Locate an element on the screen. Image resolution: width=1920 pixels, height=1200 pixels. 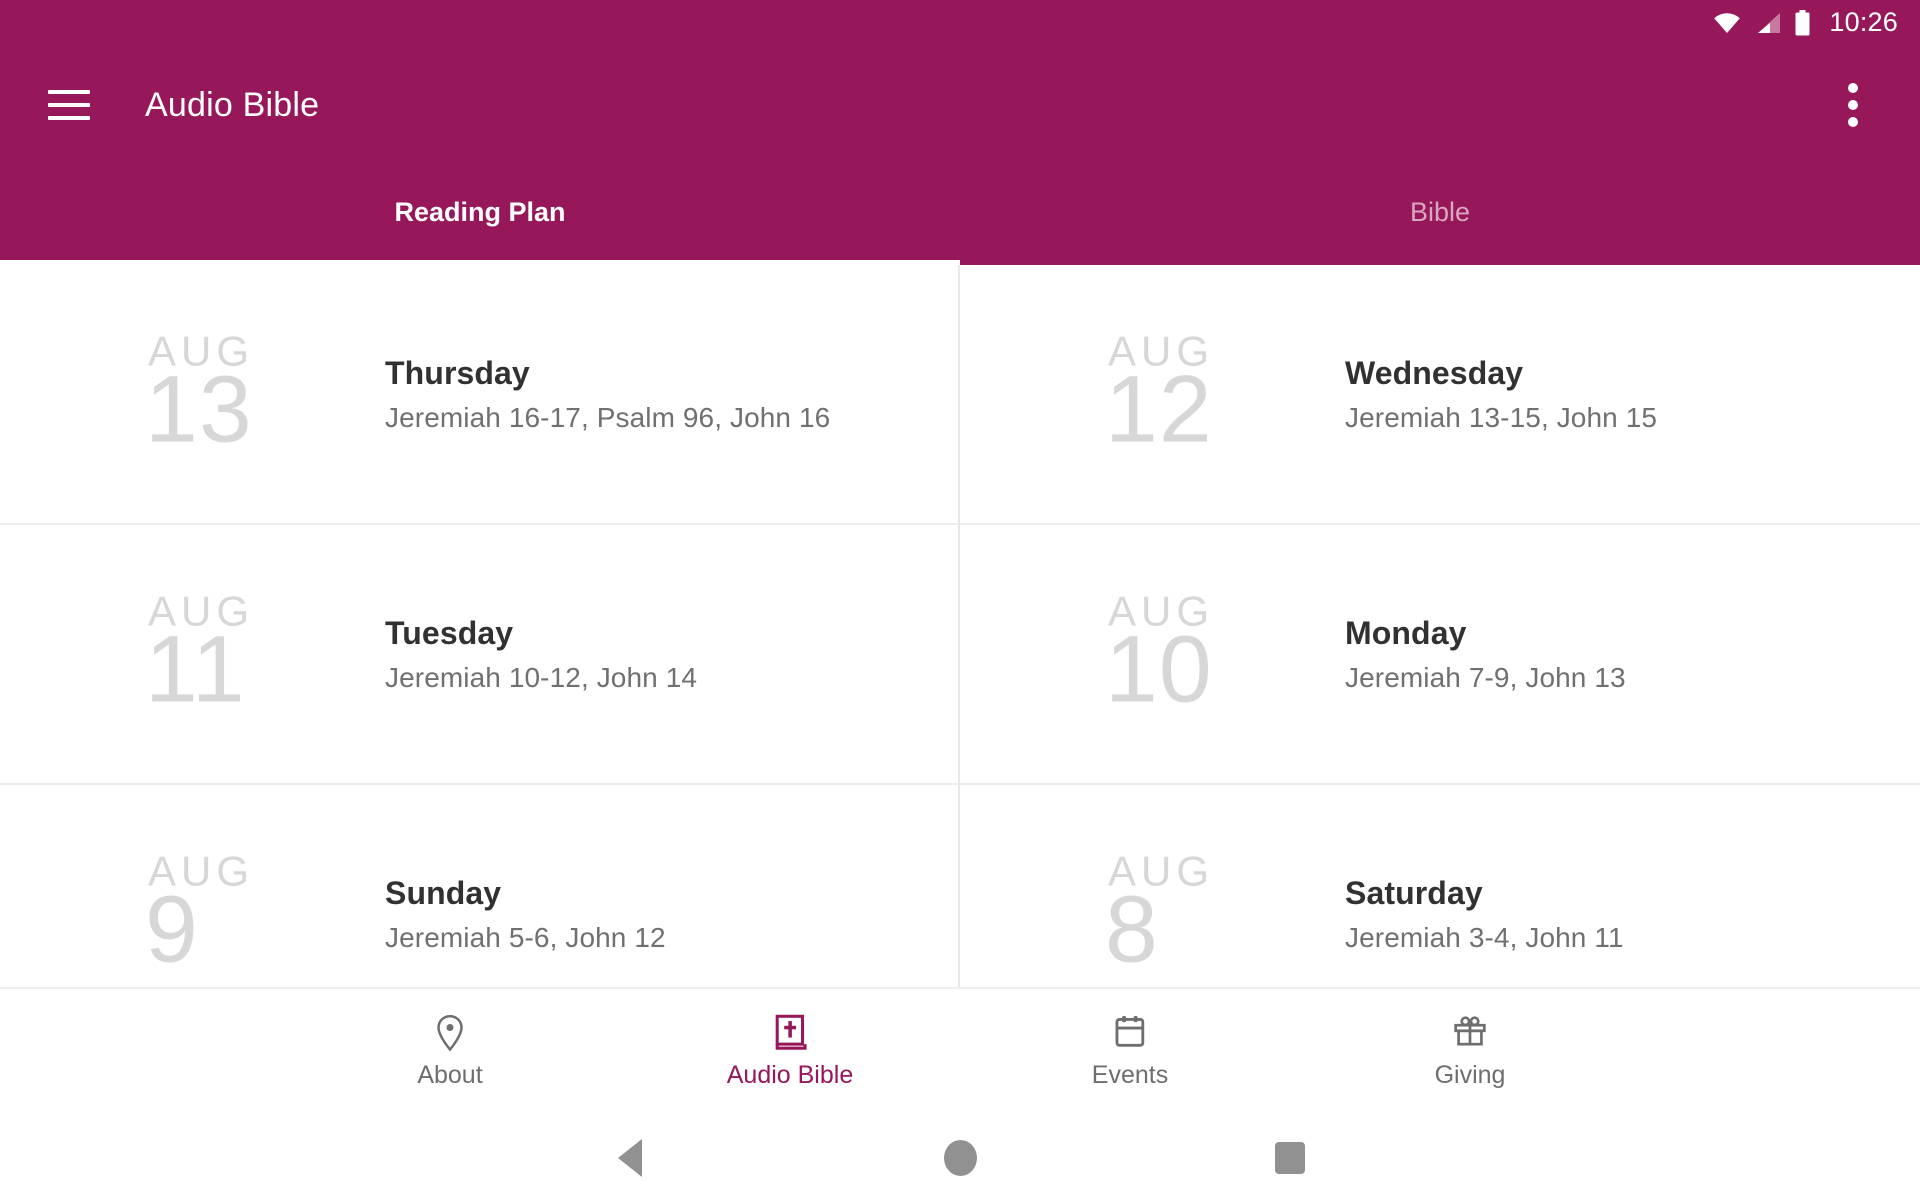
tab-bible-label: Bible is located at coordinates (1440, 211).